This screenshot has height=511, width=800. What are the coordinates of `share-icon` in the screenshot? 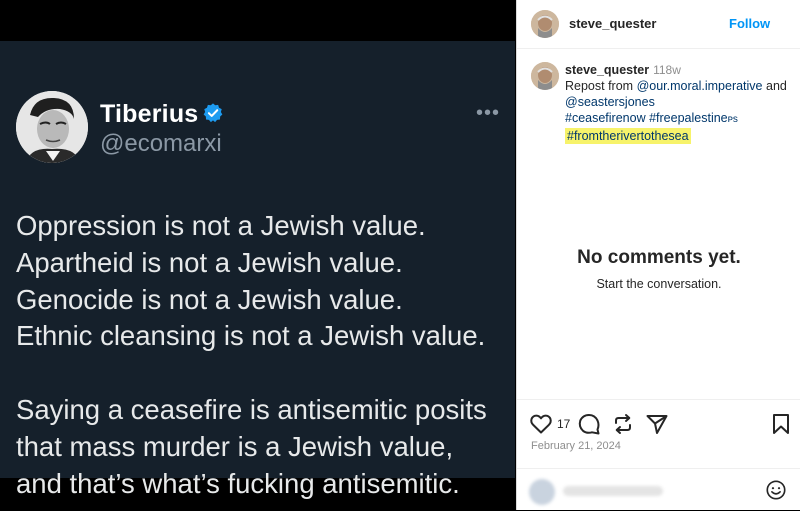 It's located at (657, 424).